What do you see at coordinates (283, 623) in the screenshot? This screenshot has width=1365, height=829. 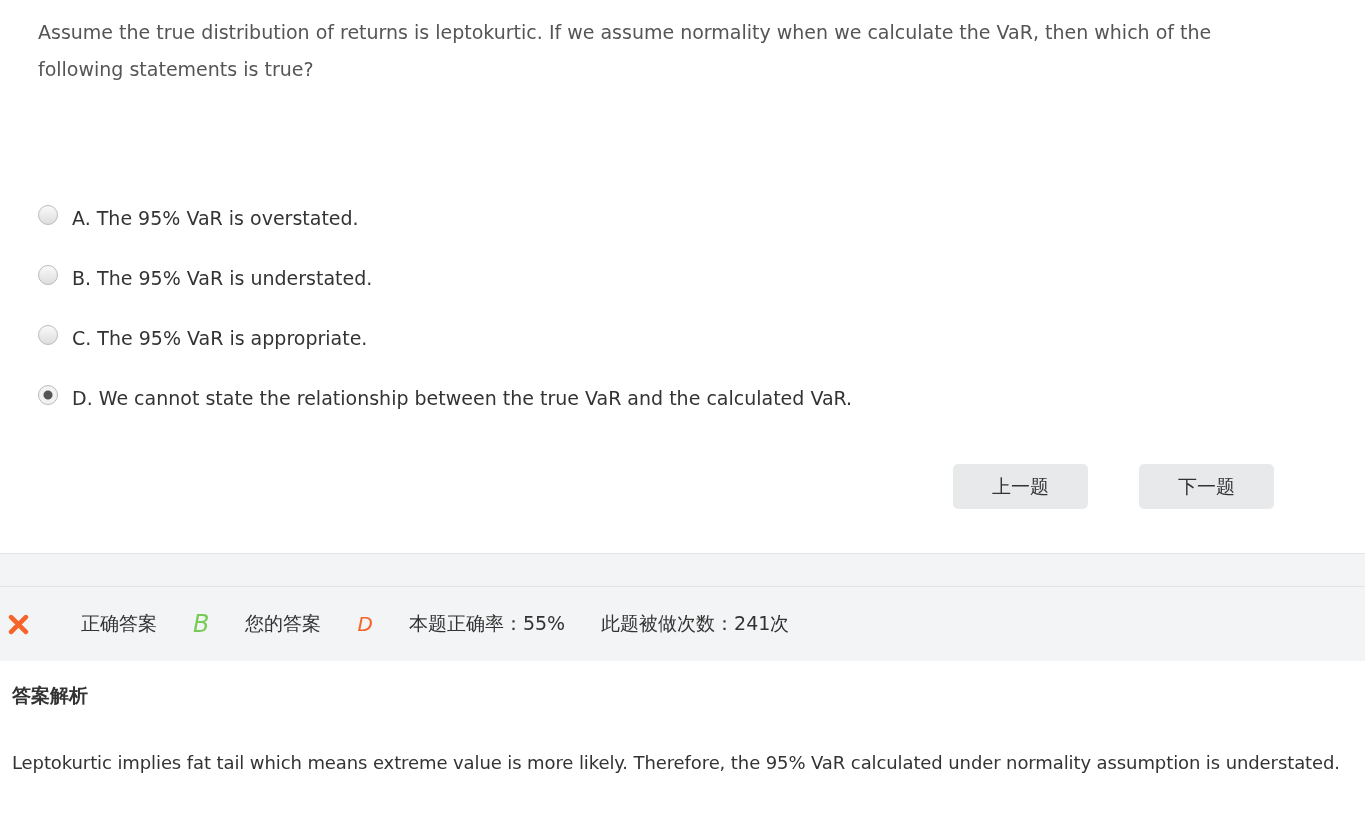 I see `your-answer-label: 您的答案` at bounding box center [283, 623].